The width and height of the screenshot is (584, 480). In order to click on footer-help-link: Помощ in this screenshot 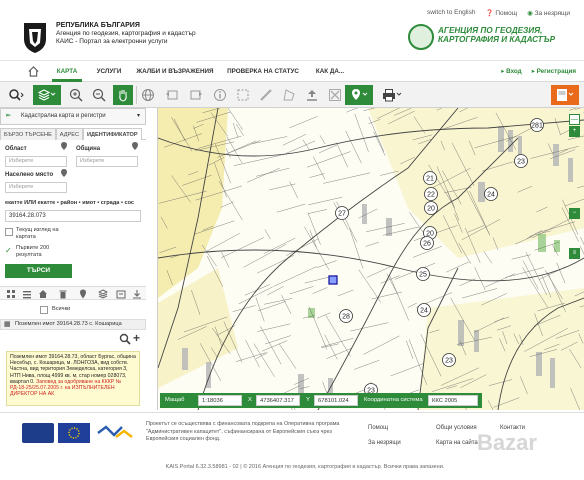, I will do `click(384, 428)`.